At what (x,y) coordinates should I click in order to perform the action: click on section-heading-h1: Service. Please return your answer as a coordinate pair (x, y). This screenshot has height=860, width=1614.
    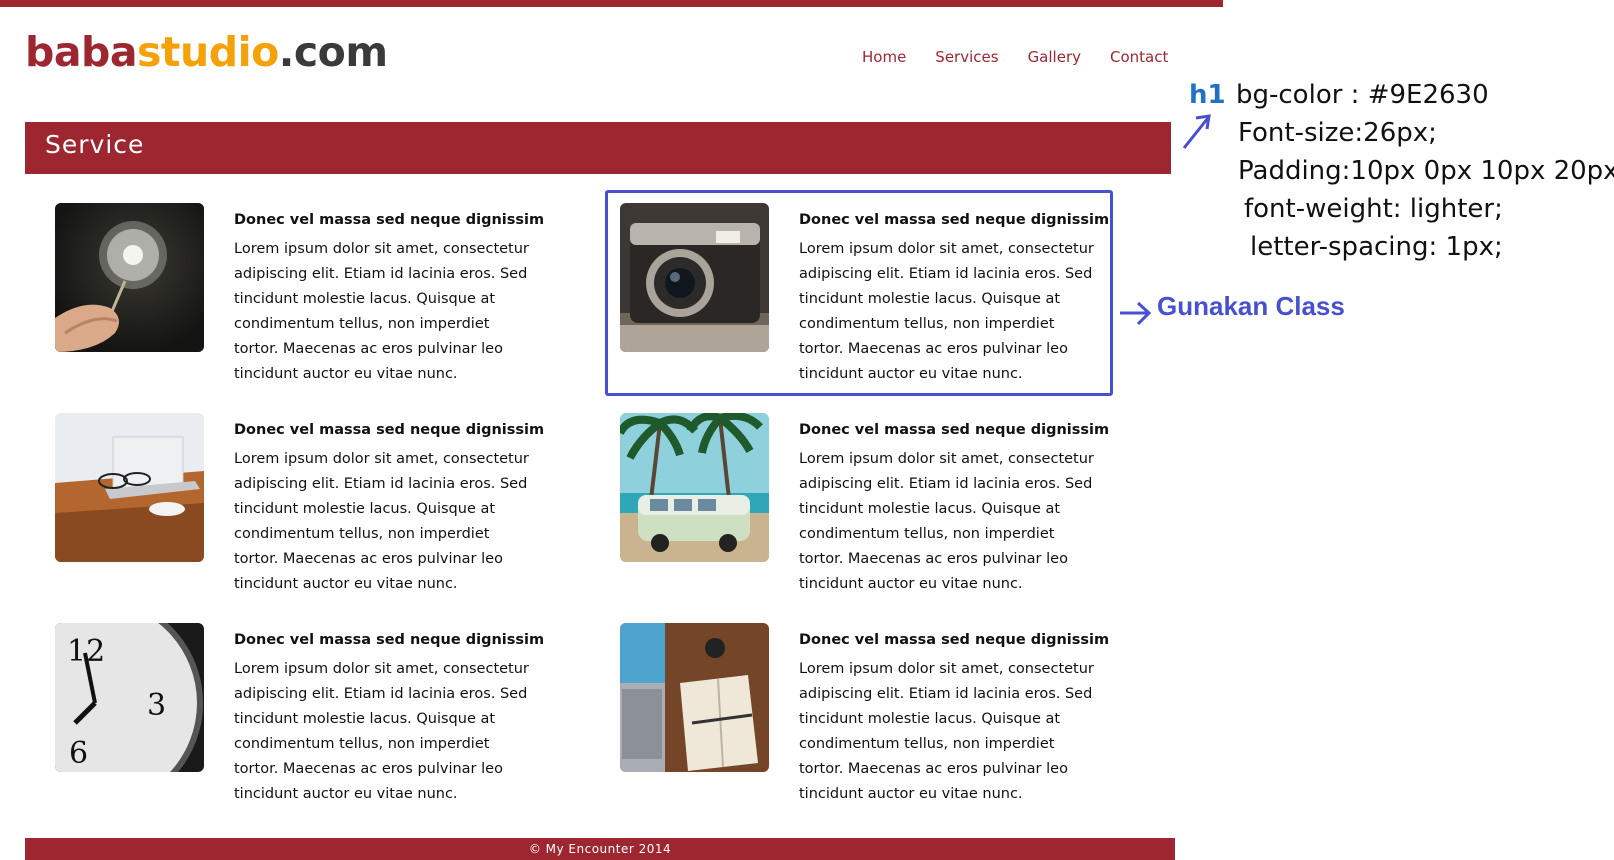
    Looking at the image, I should click on (598, 148).